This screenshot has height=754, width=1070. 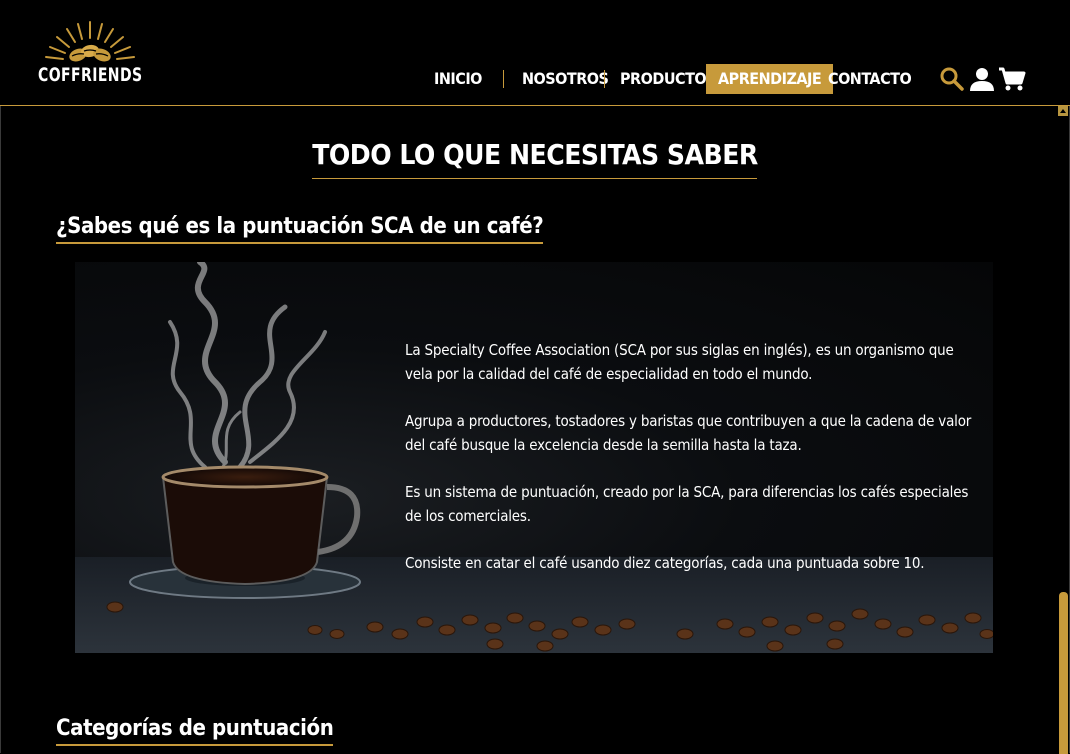 What do you see at coordinates (458, 79) in the screenshot?
I see `nav-item-inicio: INICIO` at bounding box center [458, 79].